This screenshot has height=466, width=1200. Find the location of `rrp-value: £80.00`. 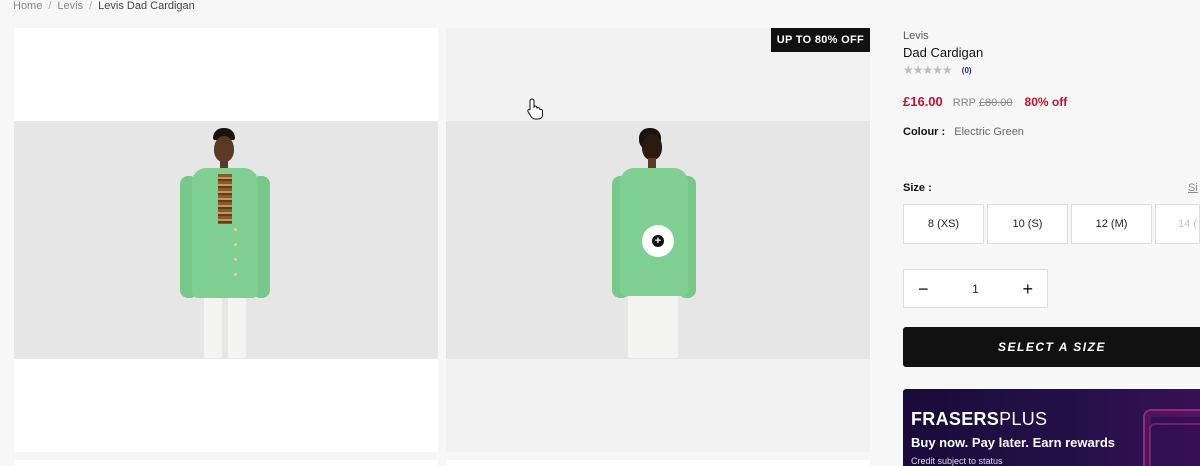

rrp-value: £80.00 is located at coordinates (995, 103).